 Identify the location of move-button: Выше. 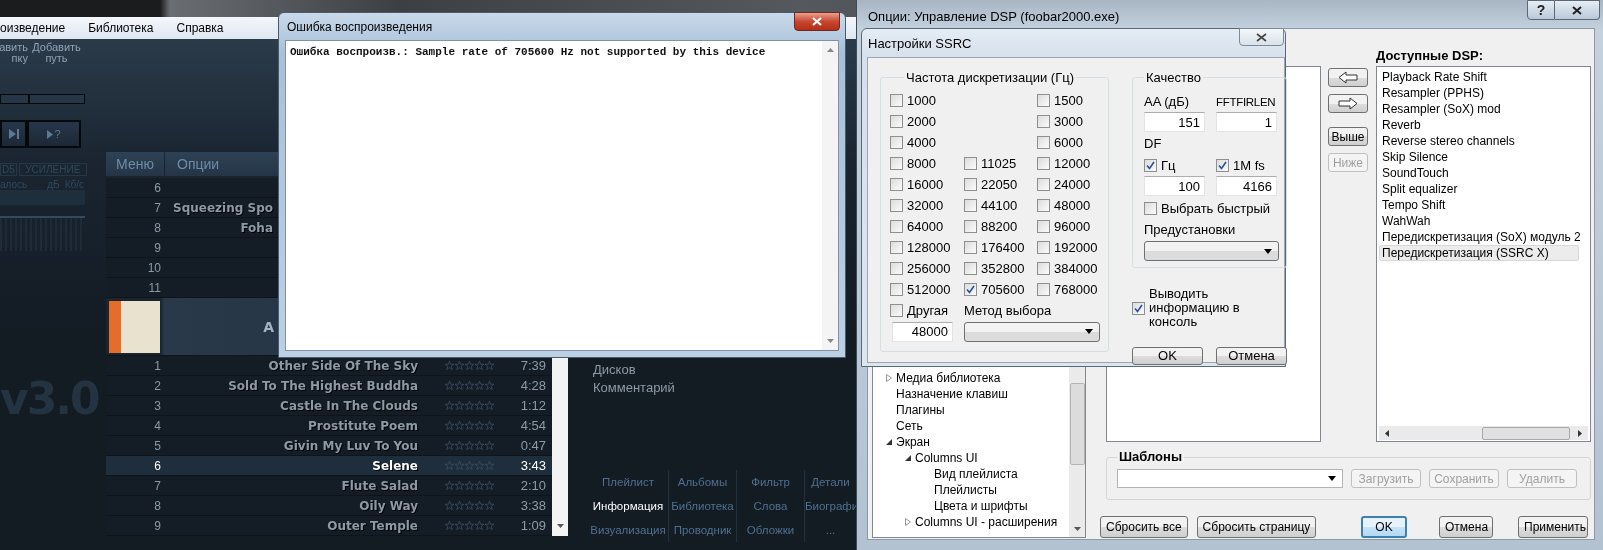
(1348, 136).